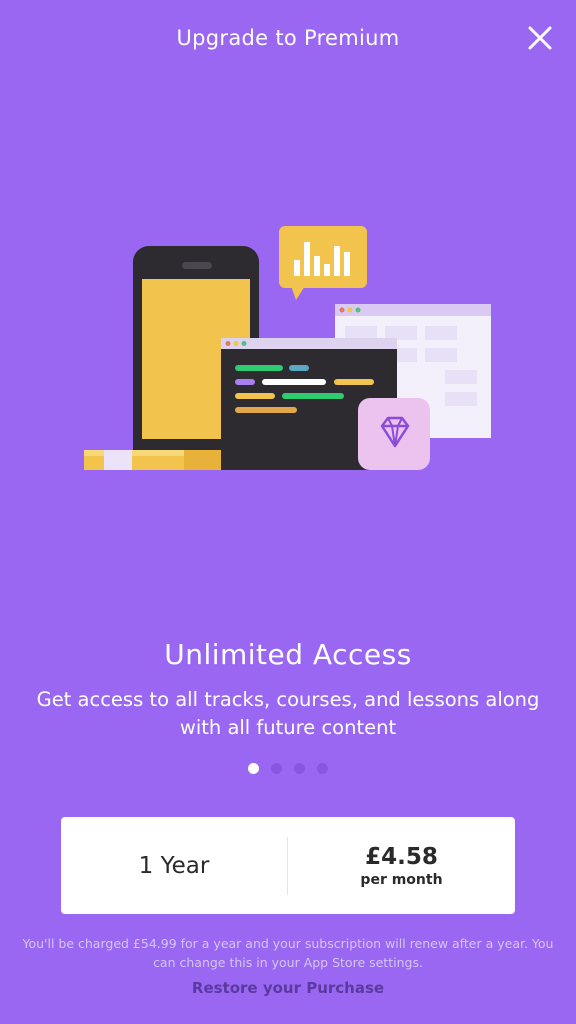 The height and width of the screenshot is (1024, 576). What do you see at coordinates (288, 38) in the screenshot?
I see `page-title: Upgrade to Premium` at bounding box center [288, 38].